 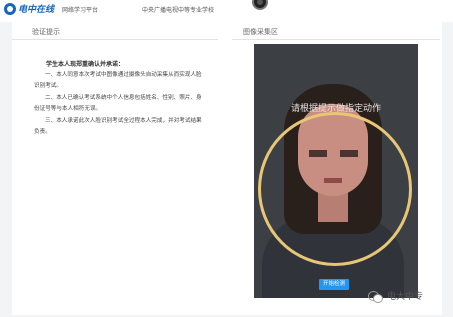 I want to click on logo-icon, so click(x=10, y=9).